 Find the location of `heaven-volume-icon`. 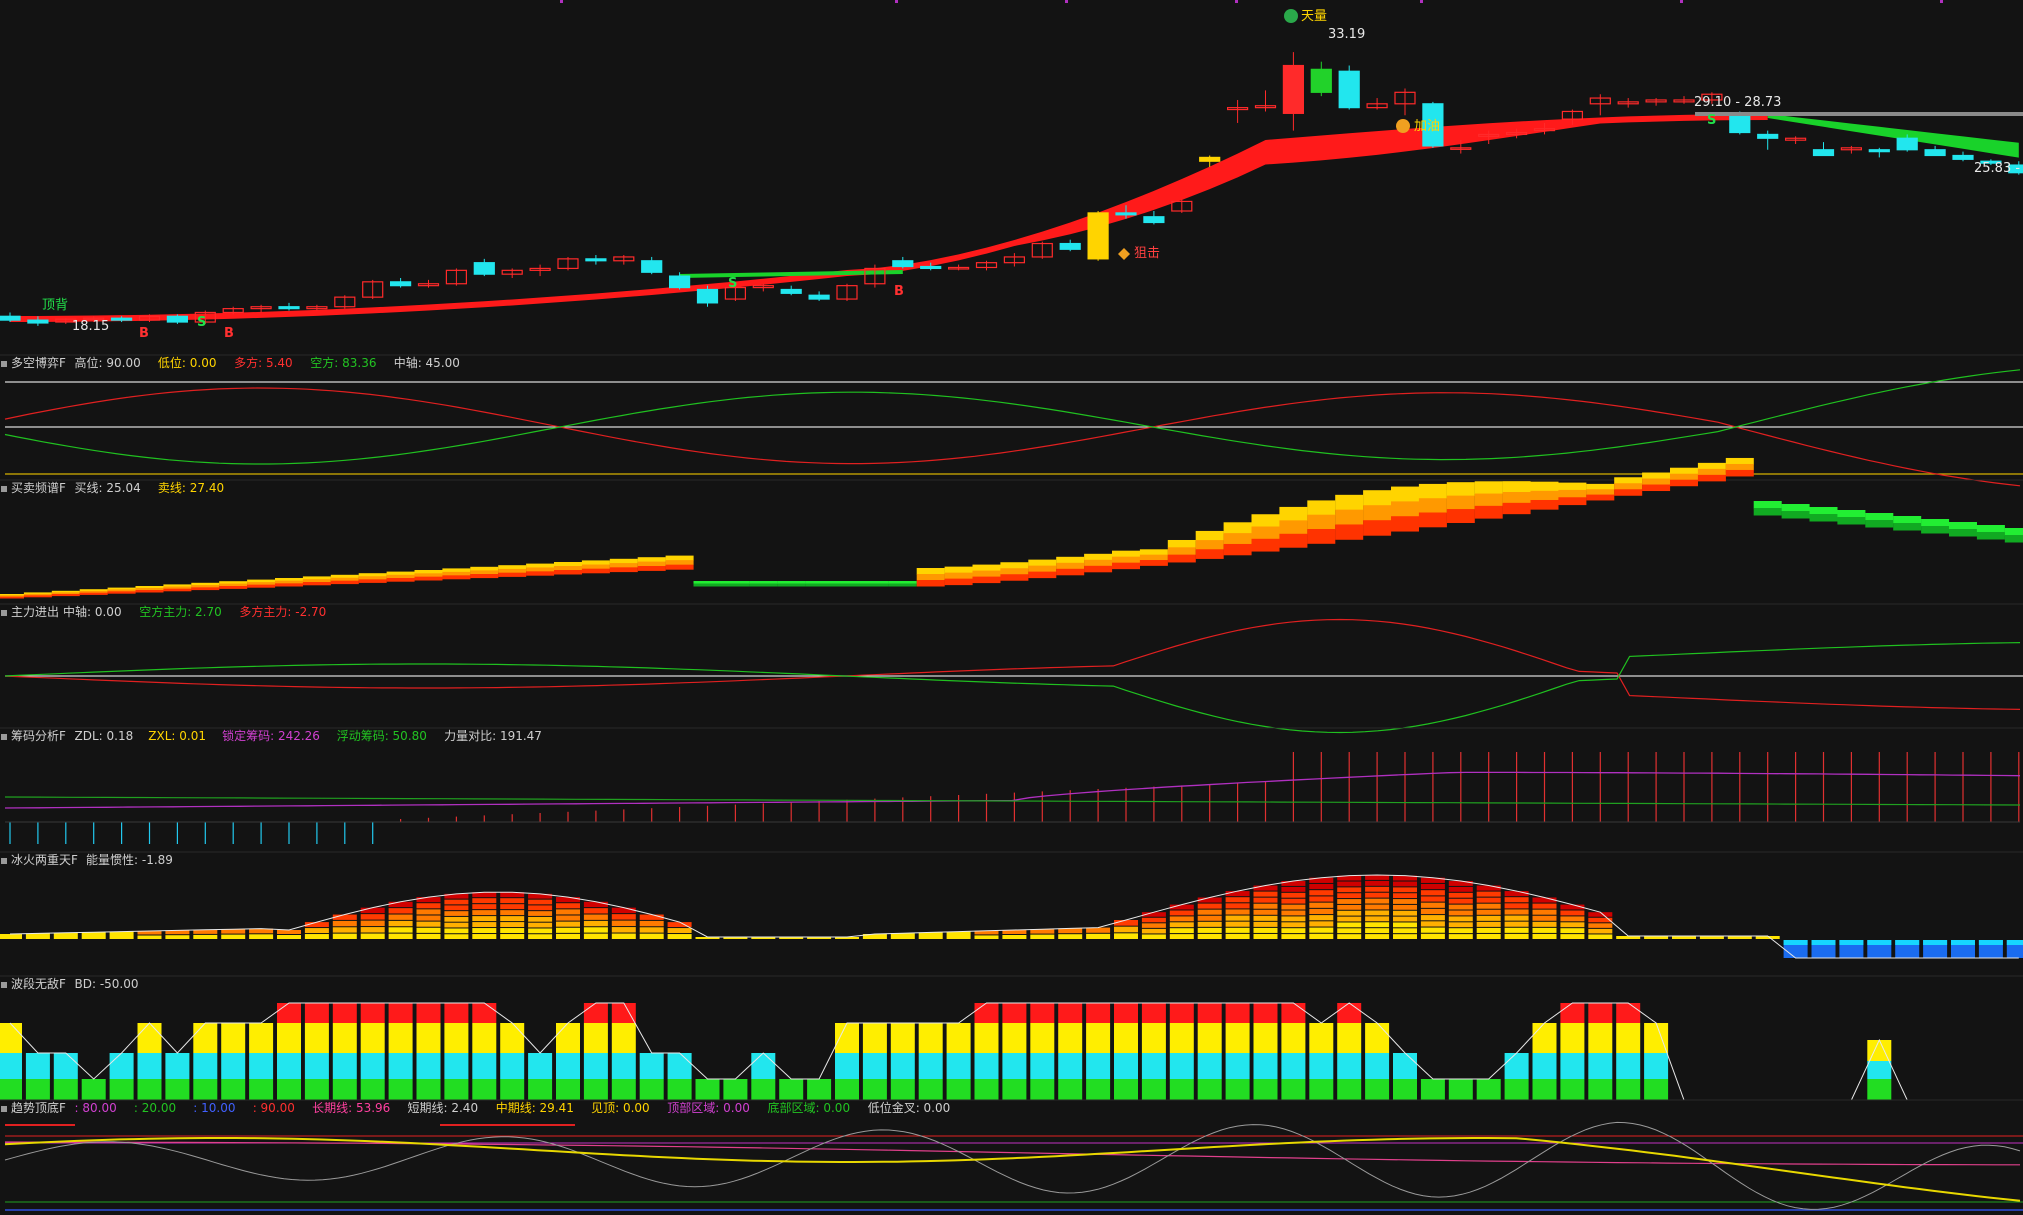

heaven-volume-icon is located at coordinates (1291, 16).